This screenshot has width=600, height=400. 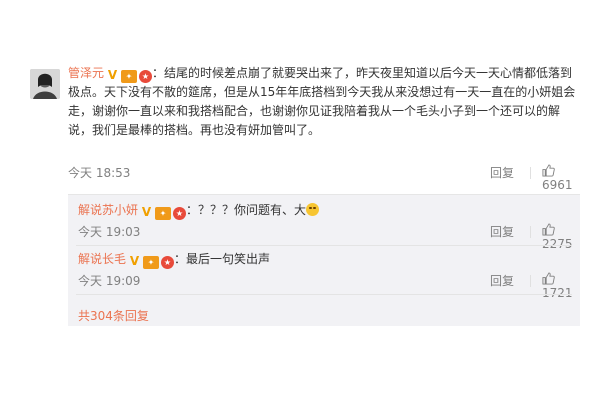 I want to click on reply-1-reply-button: 回复, so click(x=502, y=231).